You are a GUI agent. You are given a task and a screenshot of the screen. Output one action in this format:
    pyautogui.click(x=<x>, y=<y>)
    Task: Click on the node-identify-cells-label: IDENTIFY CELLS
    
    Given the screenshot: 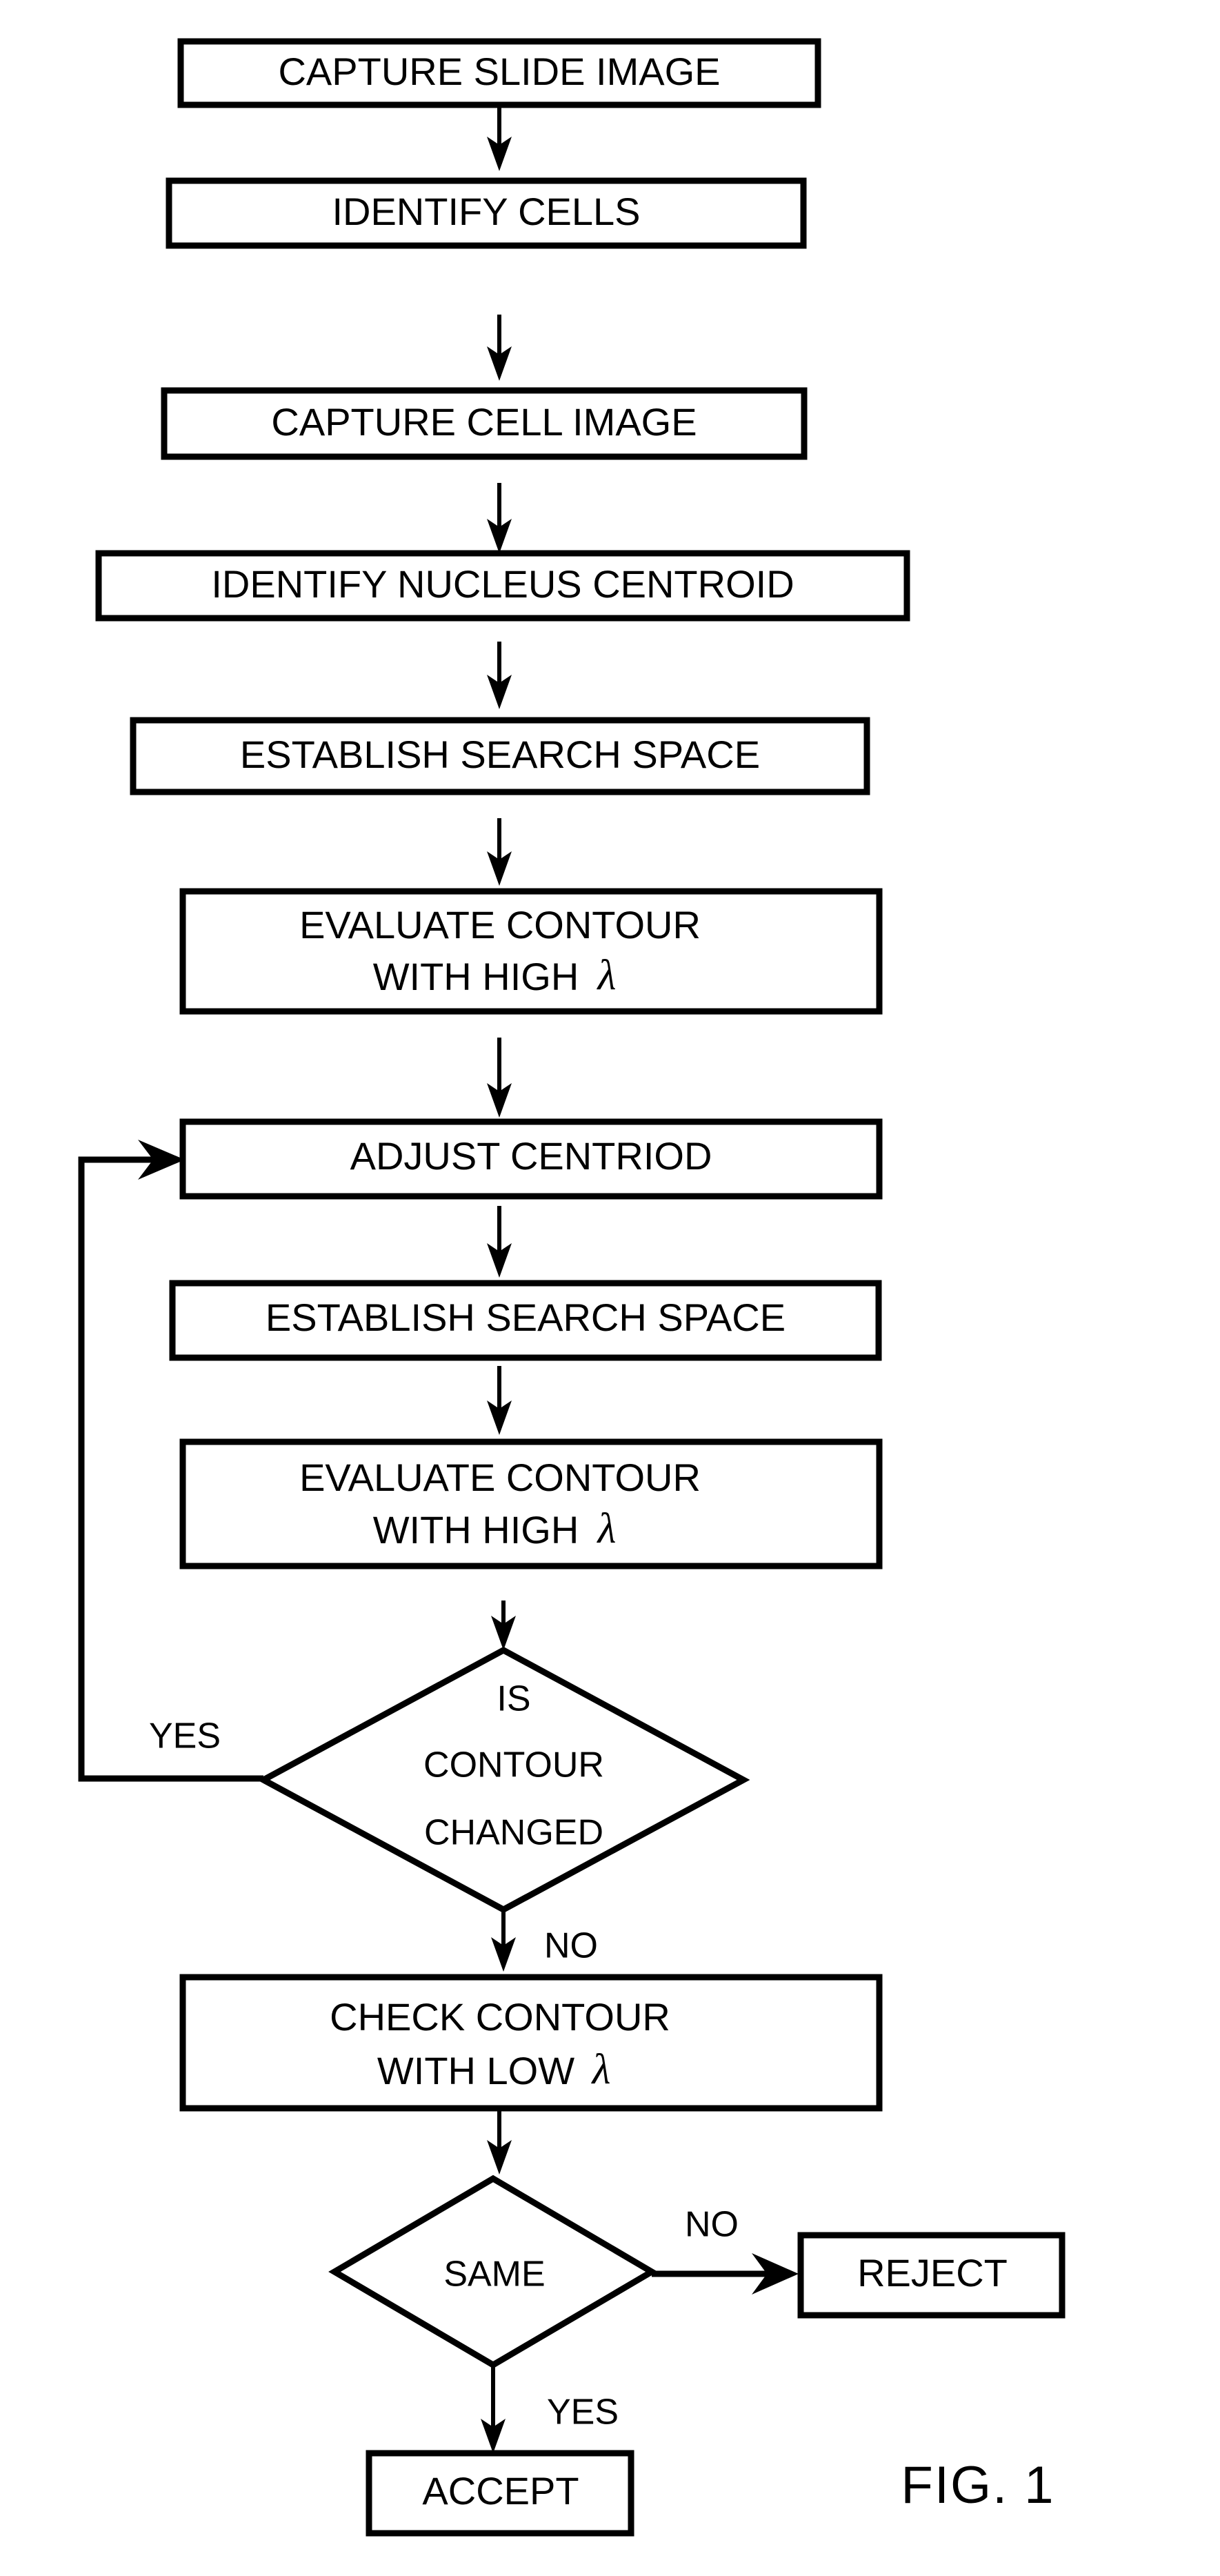 What is the action you would take?
    pyautogui.click(x=486, y=211)
    